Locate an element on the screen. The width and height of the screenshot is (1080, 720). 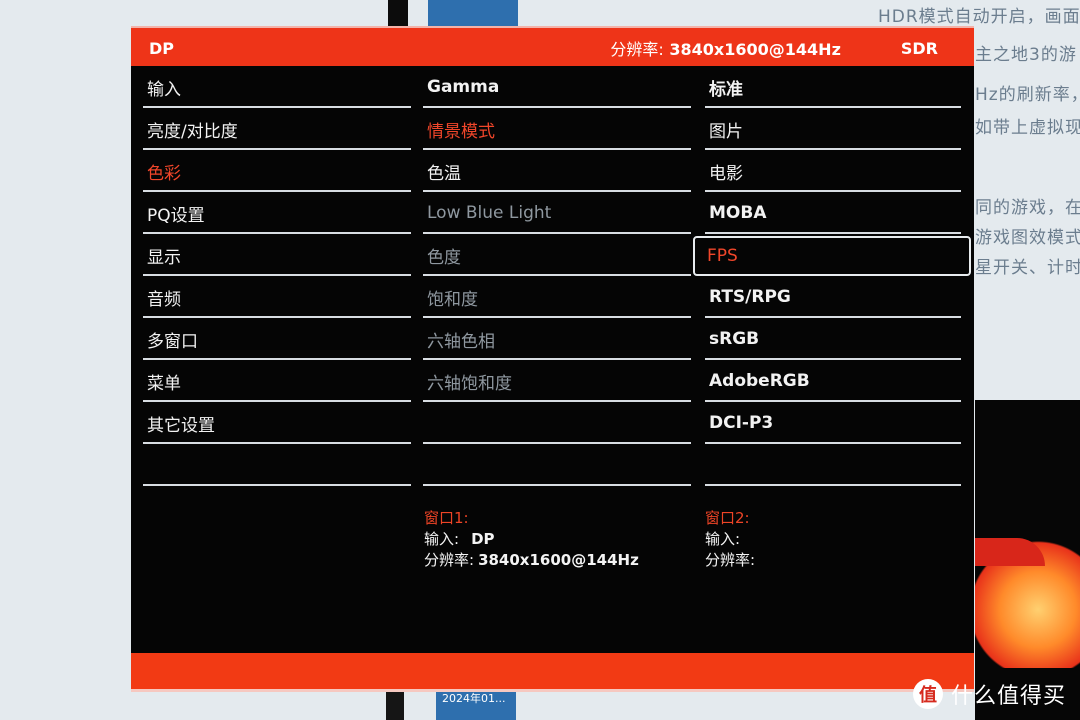
window2-info: 窗口2: 输入: 分辨率: is located at coordinates (732, 539).